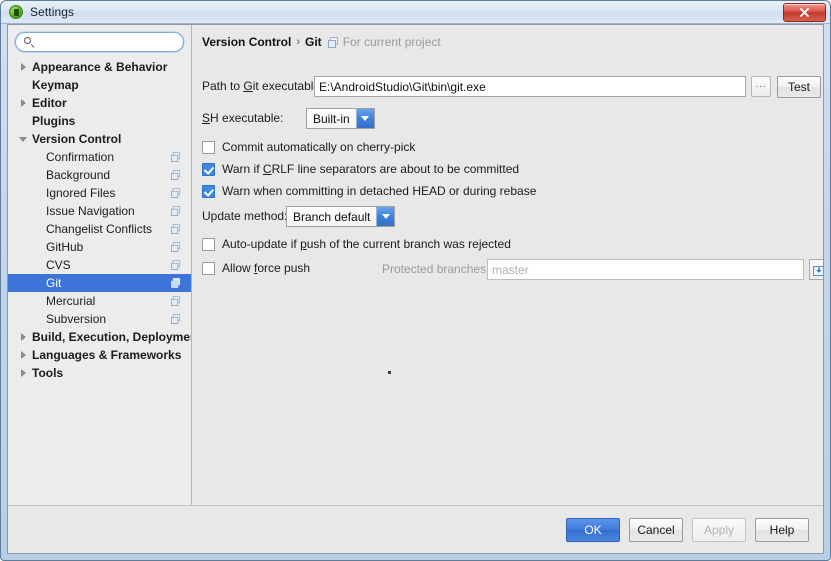 This screenshot has width=831, height=561. Describe the element at coordinates (415, 529) in the screenshot. I see `dialog-footer: OK Cancel Apply Help` at that location.